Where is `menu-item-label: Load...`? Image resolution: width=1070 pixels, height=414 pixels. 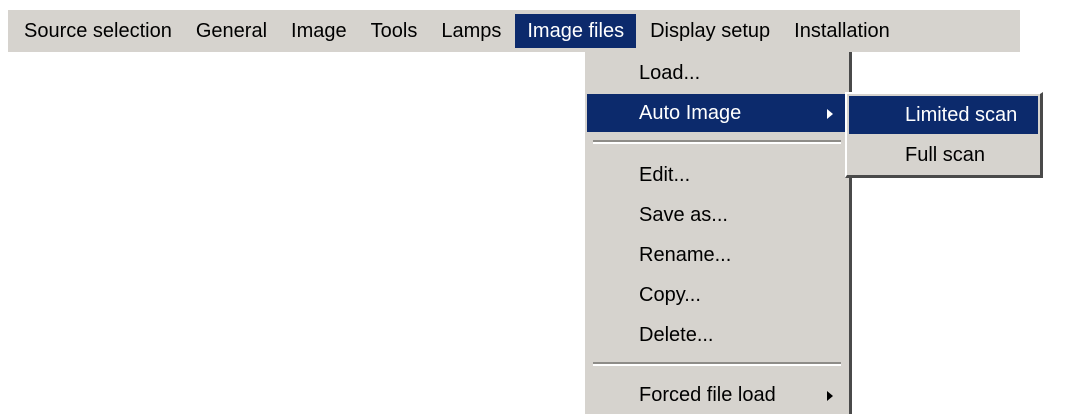
menu-item-label: Load... is located at coordinates (670, 73).